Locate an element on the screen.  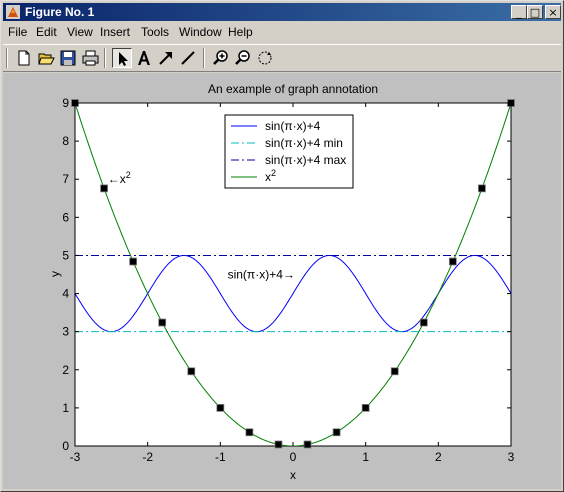
menu-edit: Edit is located at coordinates (46, 32).